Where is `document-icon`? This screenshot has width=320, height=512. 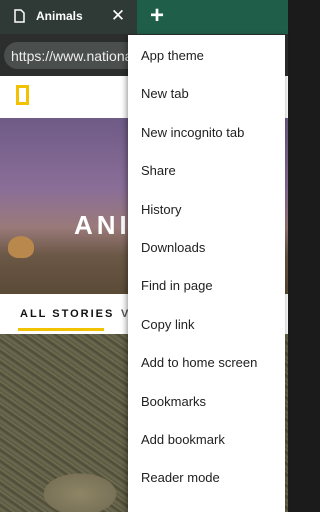 document-icon is located at coordinates (19, 16).